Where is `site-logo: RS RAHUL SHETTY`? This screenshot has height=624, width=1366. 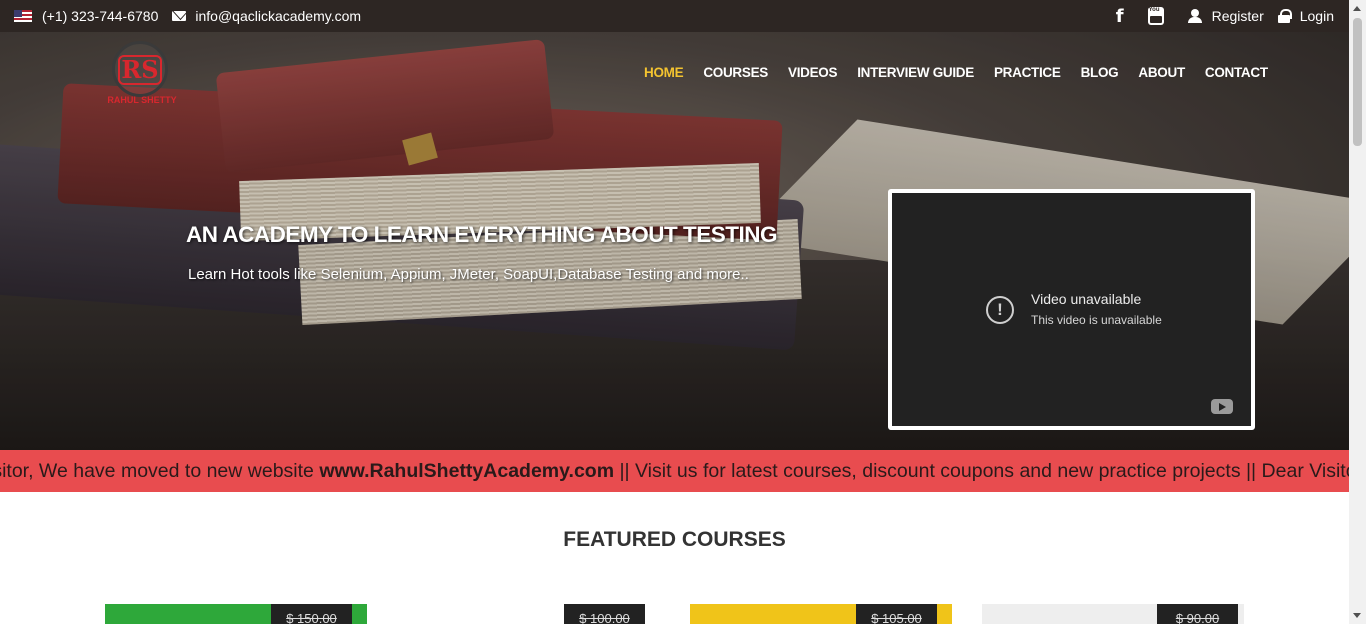 site-logo: RS RAHUL SHETTY is located at coordinates (142, 76).